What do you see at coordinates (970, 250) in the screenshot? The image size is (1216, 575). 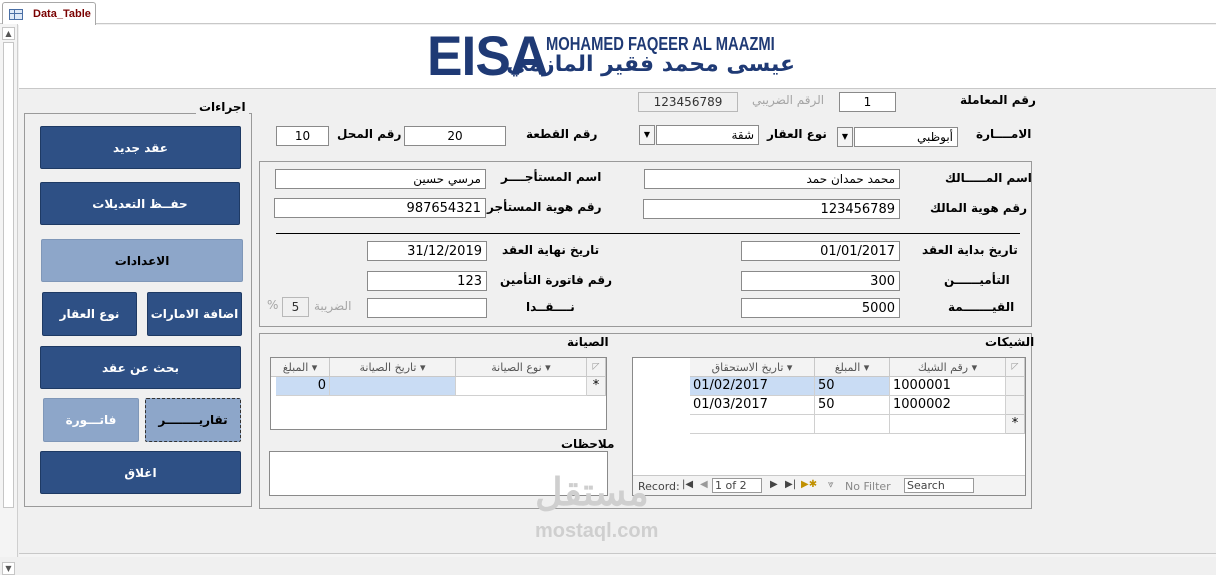 I see `start-date-label: تاريخ بداية العقد` at bounding box center [970, 250].